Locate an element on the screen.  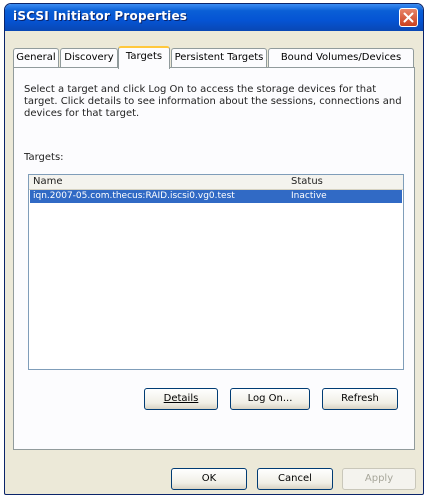
close-icon is located at coordinates (408, 17).